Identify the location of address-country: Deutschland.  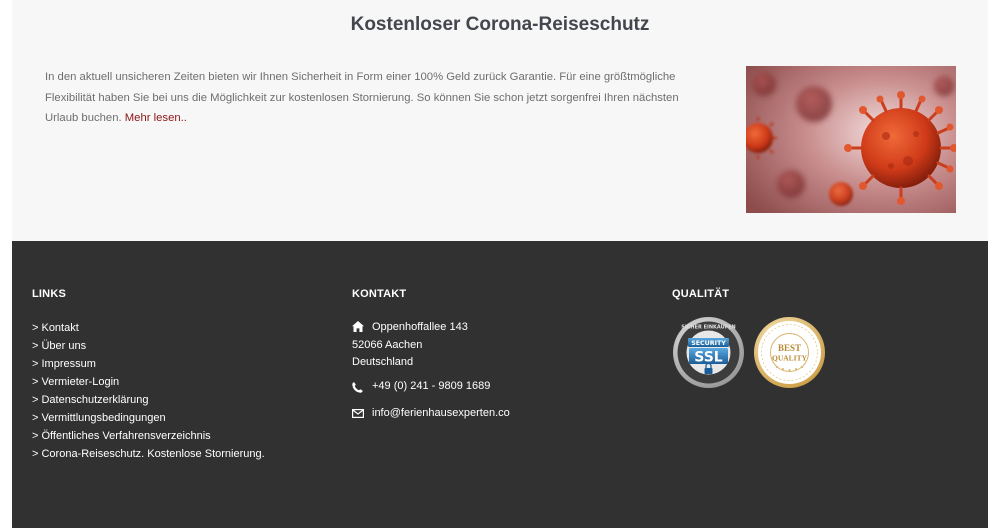
(383, 362).